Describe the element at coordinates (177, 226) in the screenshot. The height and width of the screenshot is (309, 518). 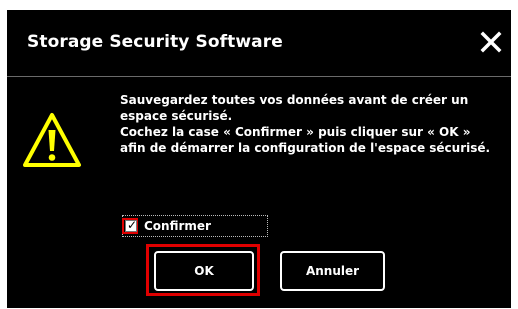
I see `confirm-label: Confirmer` at that location.